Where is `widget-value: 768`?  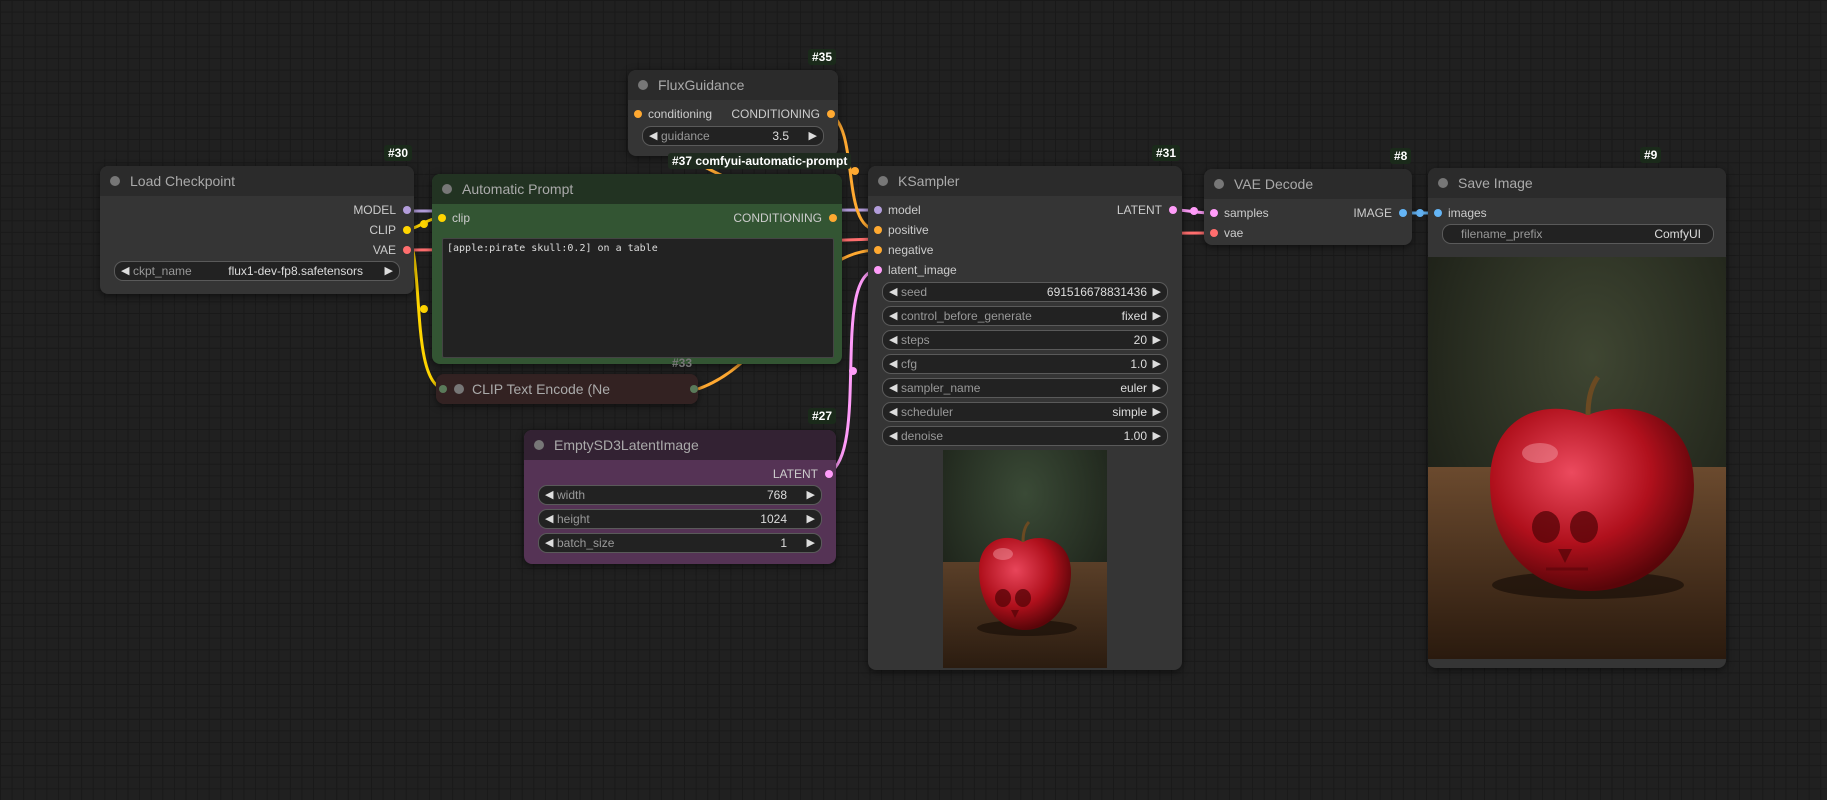 widget-value: 768 is located at coordinates (776, 495).